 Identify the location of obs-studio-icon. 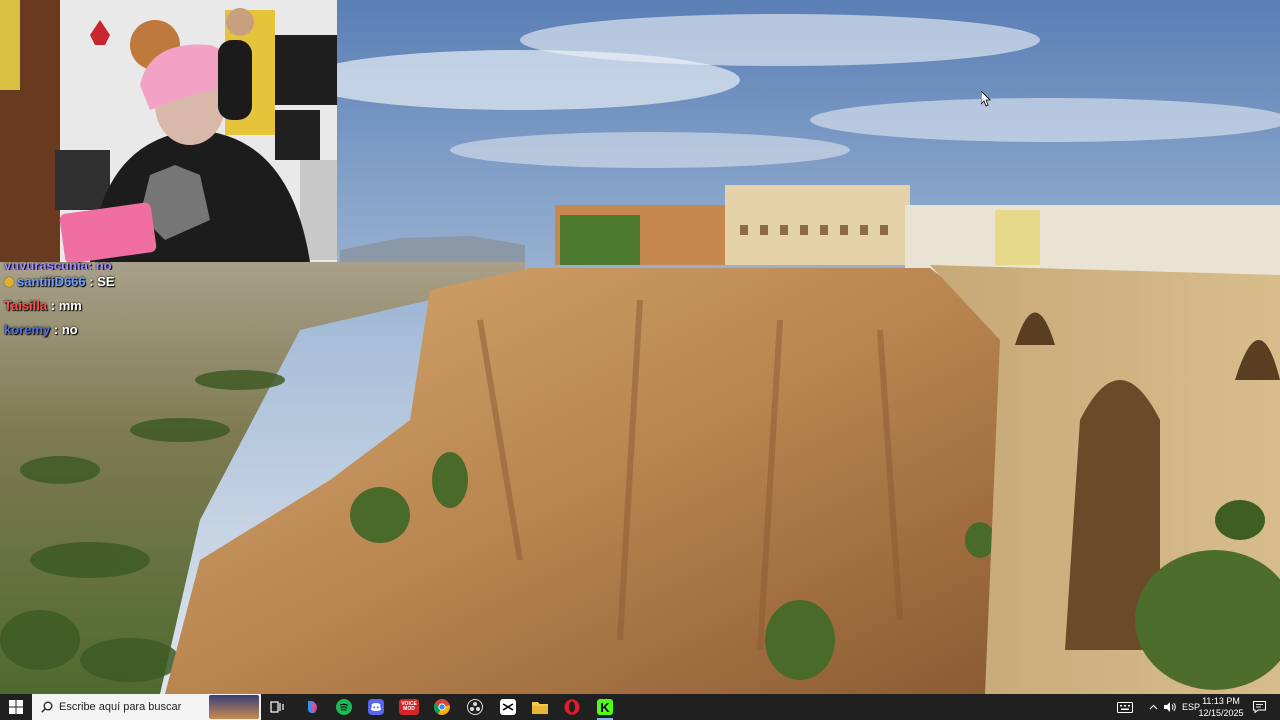
(475, 707).